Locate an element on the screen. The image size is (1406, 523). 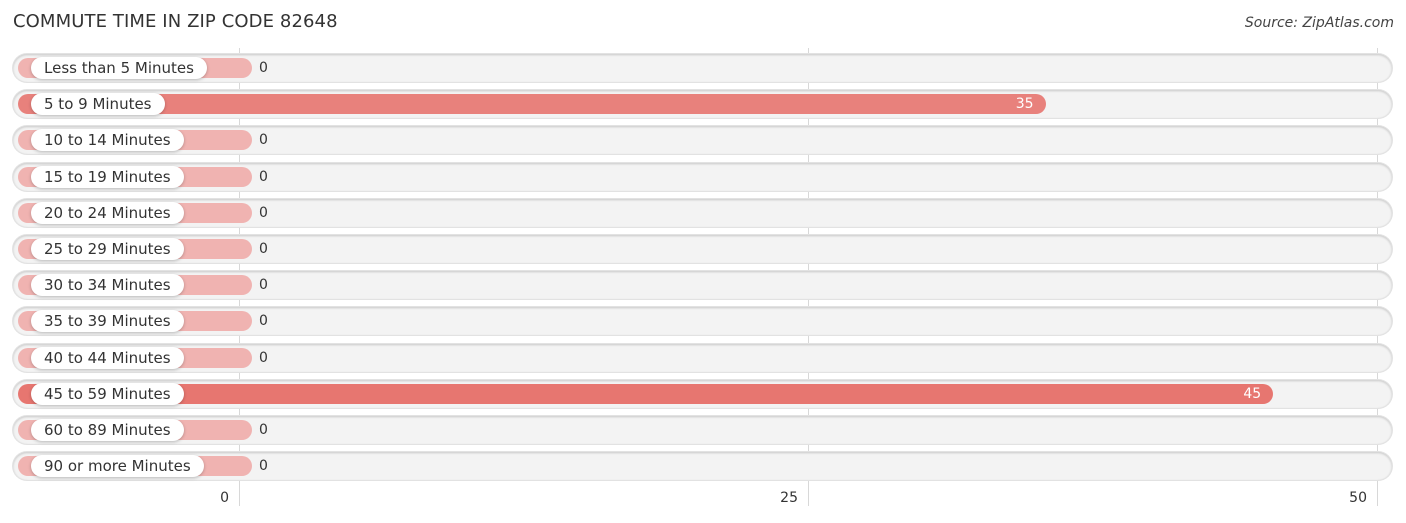
value-label: 45 is located at coordinates (1252, 393).